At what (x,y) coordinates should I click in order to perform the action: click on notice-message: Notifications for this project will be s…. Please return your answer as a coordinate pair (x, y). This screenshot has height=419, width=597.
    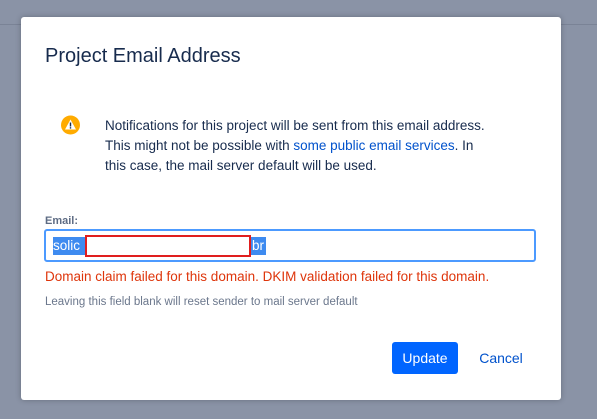
    Looking at the image, I should click on (300, 146).